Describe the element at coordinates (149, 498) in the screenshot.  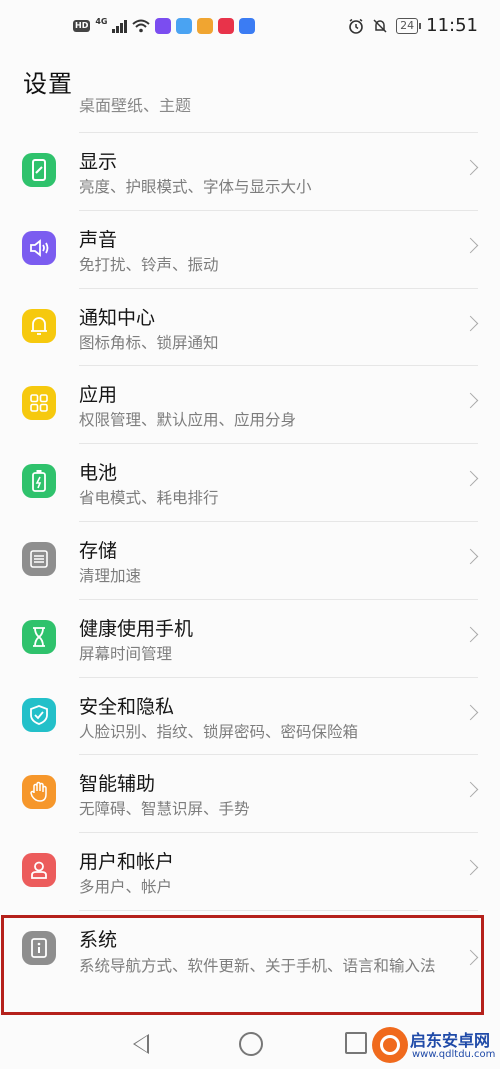
I see `settings-item-subtitle: 省电模式、耗电排行` at that location.